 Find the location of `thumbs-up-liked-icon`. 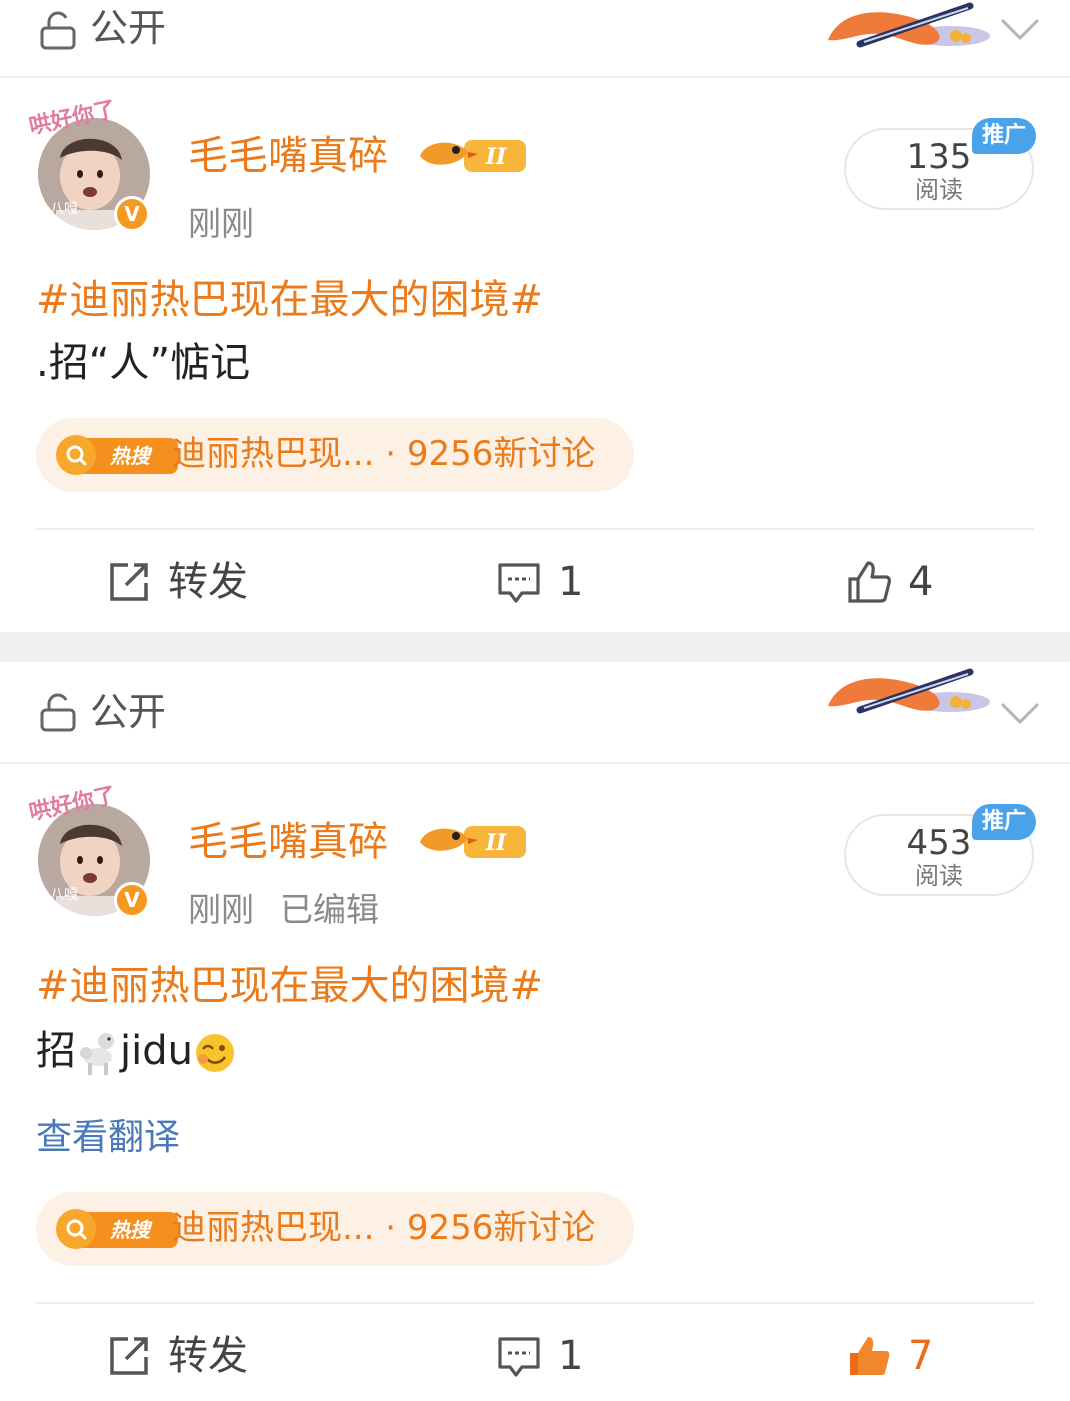

thumbs-up-liked-icon is located at coordinates (870, 1356).